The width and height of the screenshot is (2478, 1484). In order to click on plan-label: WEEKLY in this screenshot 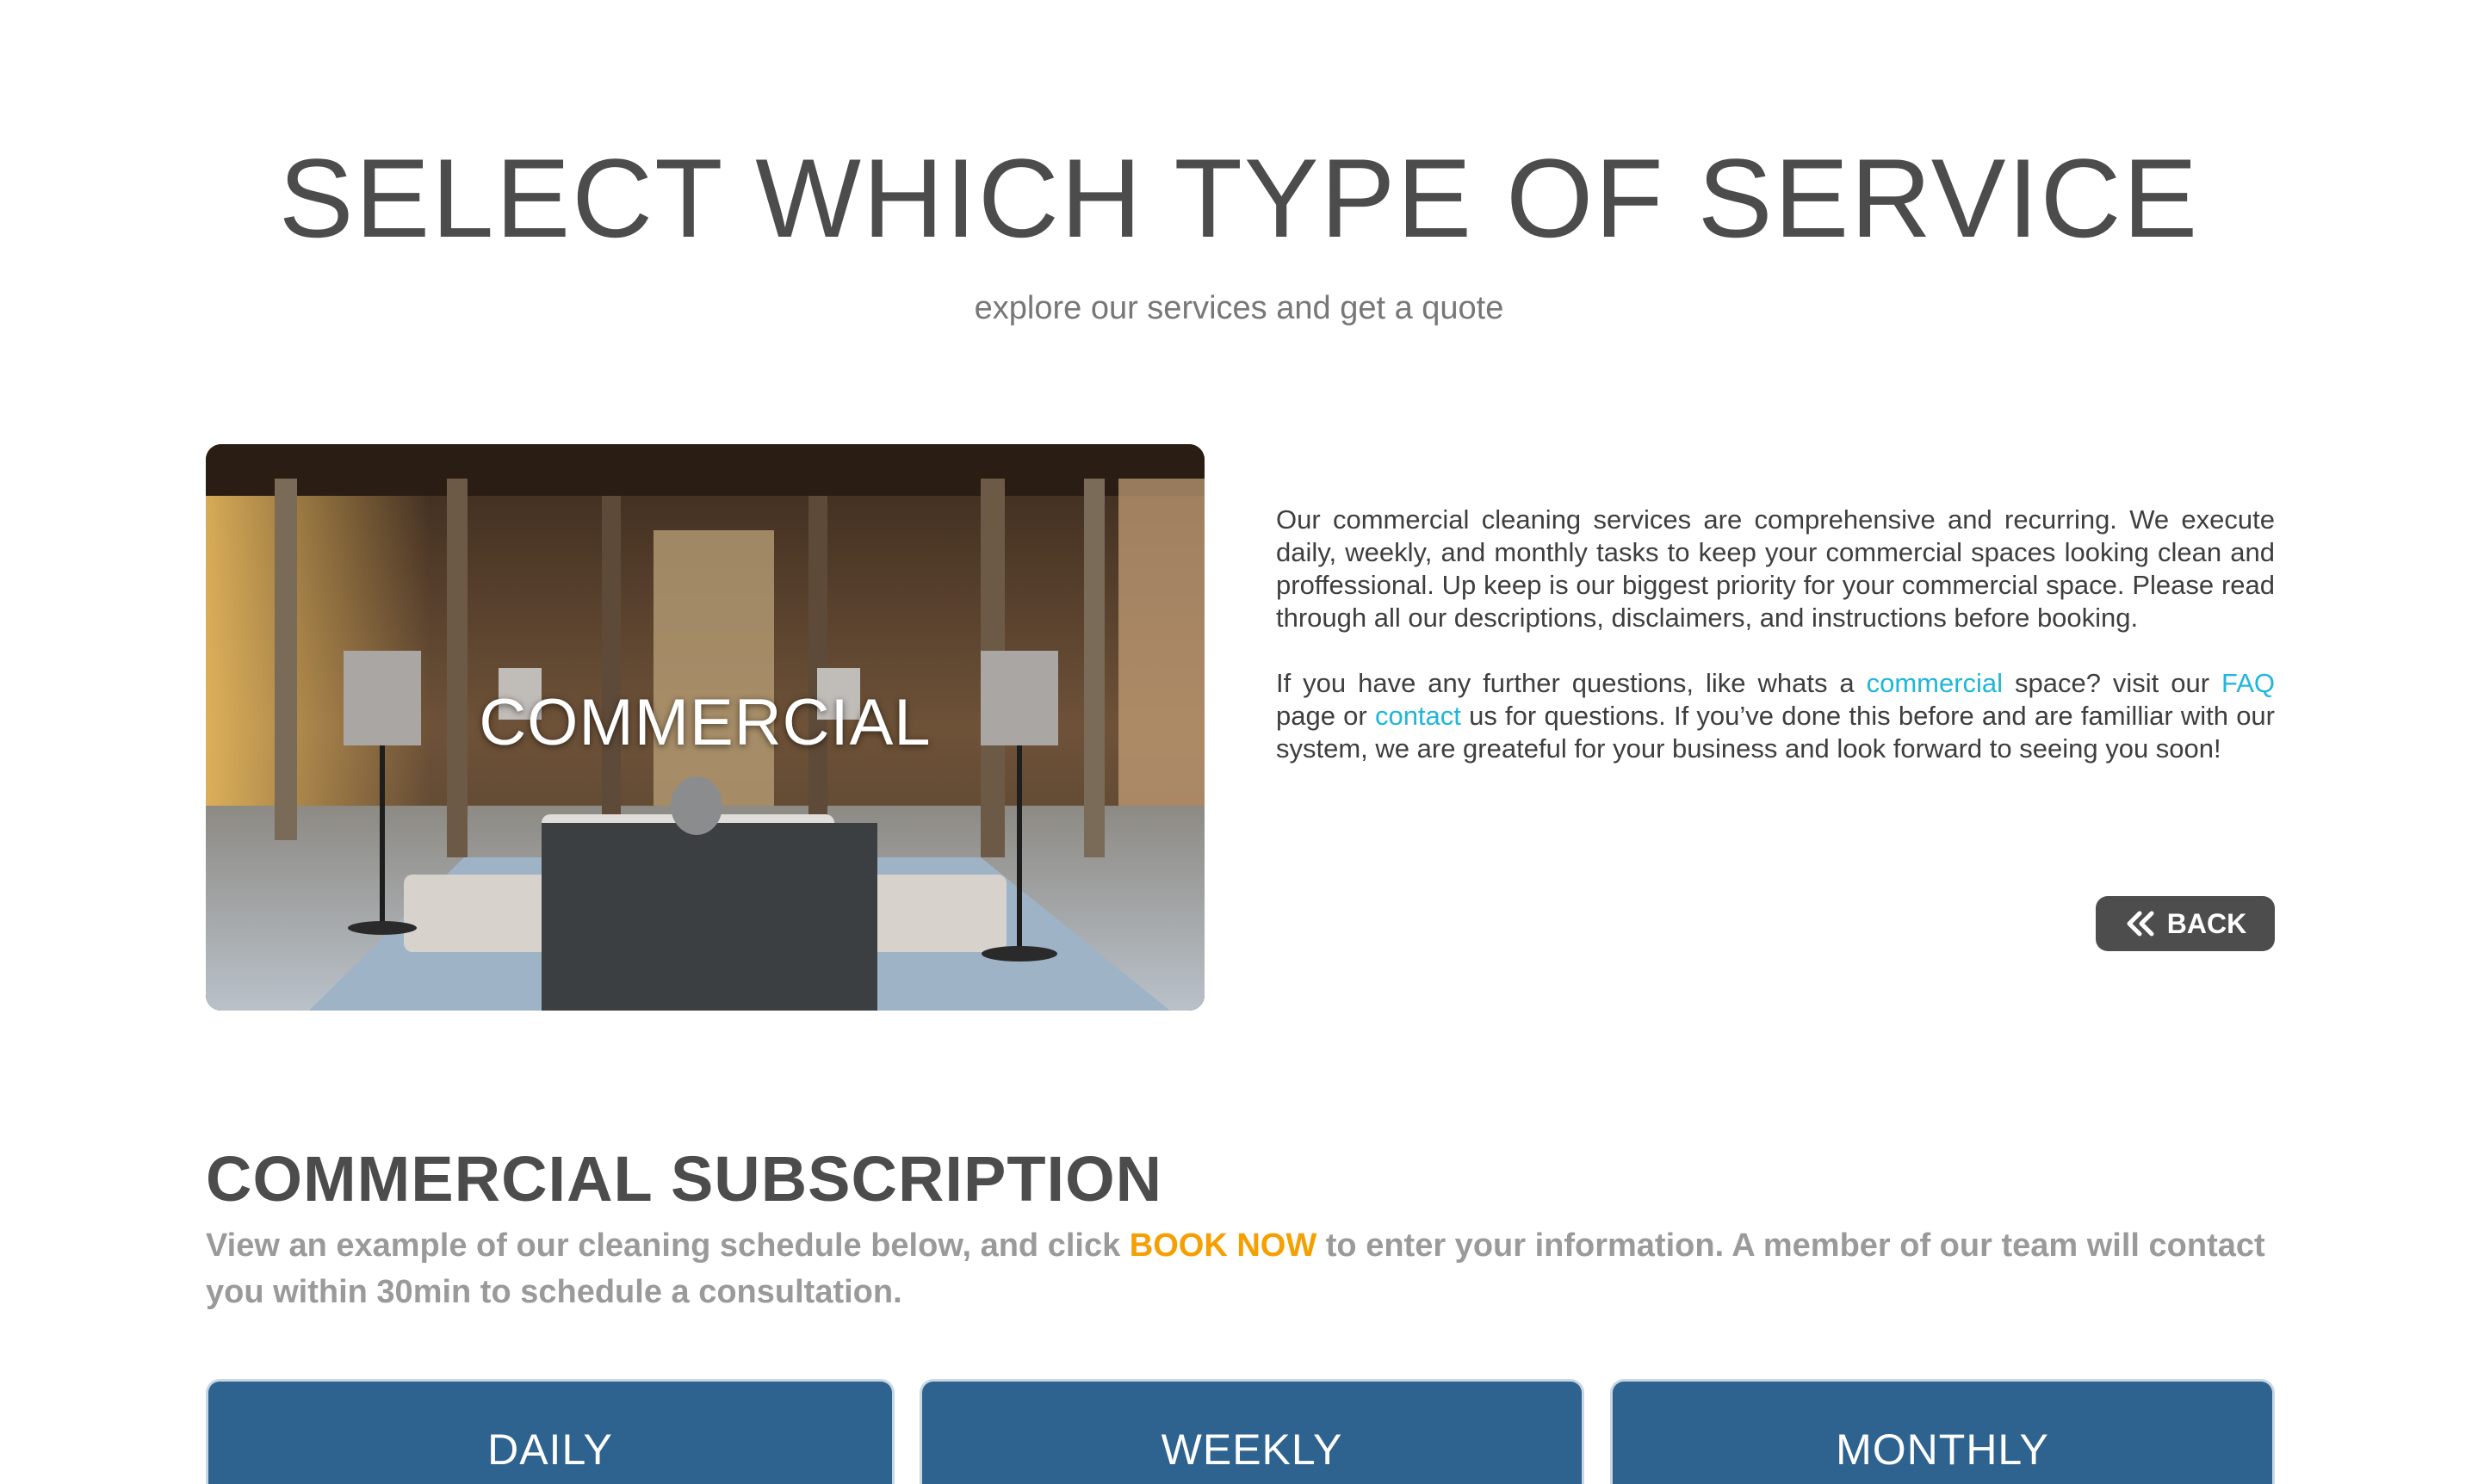, I will do `click(1252, 1449)`.